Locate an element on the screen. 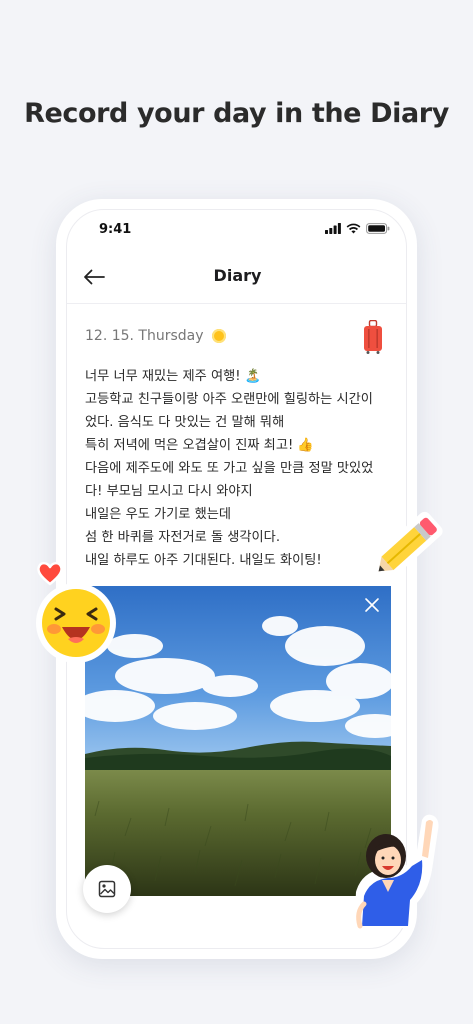 The height and width of the screenshot is (1024, 473). page-title: Diary is located at coordinates (237, 275).